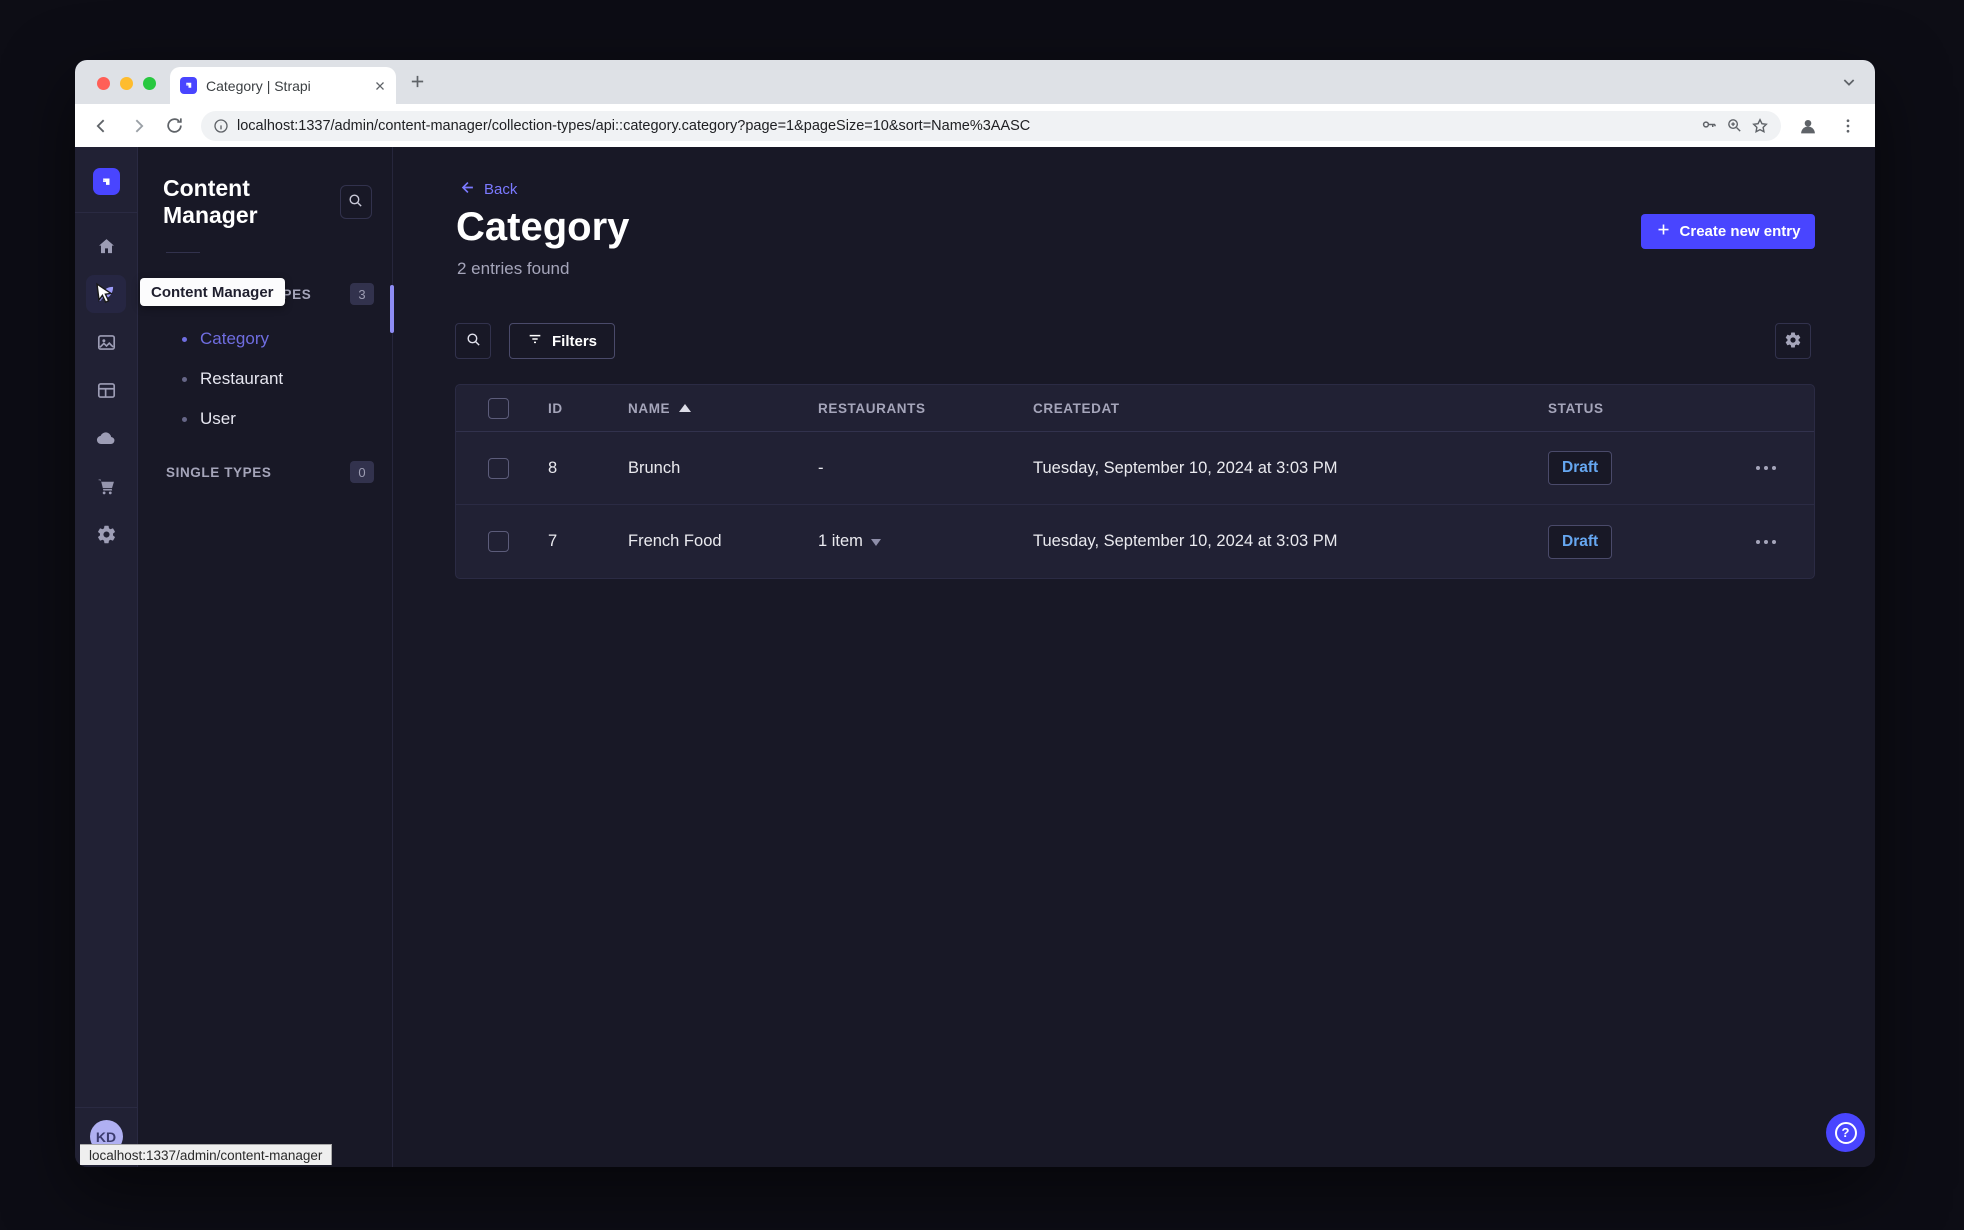  What do you see at coordinates (1849, 82) in the screenshot?
I see `tab-search-chevron-icon` at bounding box center [1849, 82].